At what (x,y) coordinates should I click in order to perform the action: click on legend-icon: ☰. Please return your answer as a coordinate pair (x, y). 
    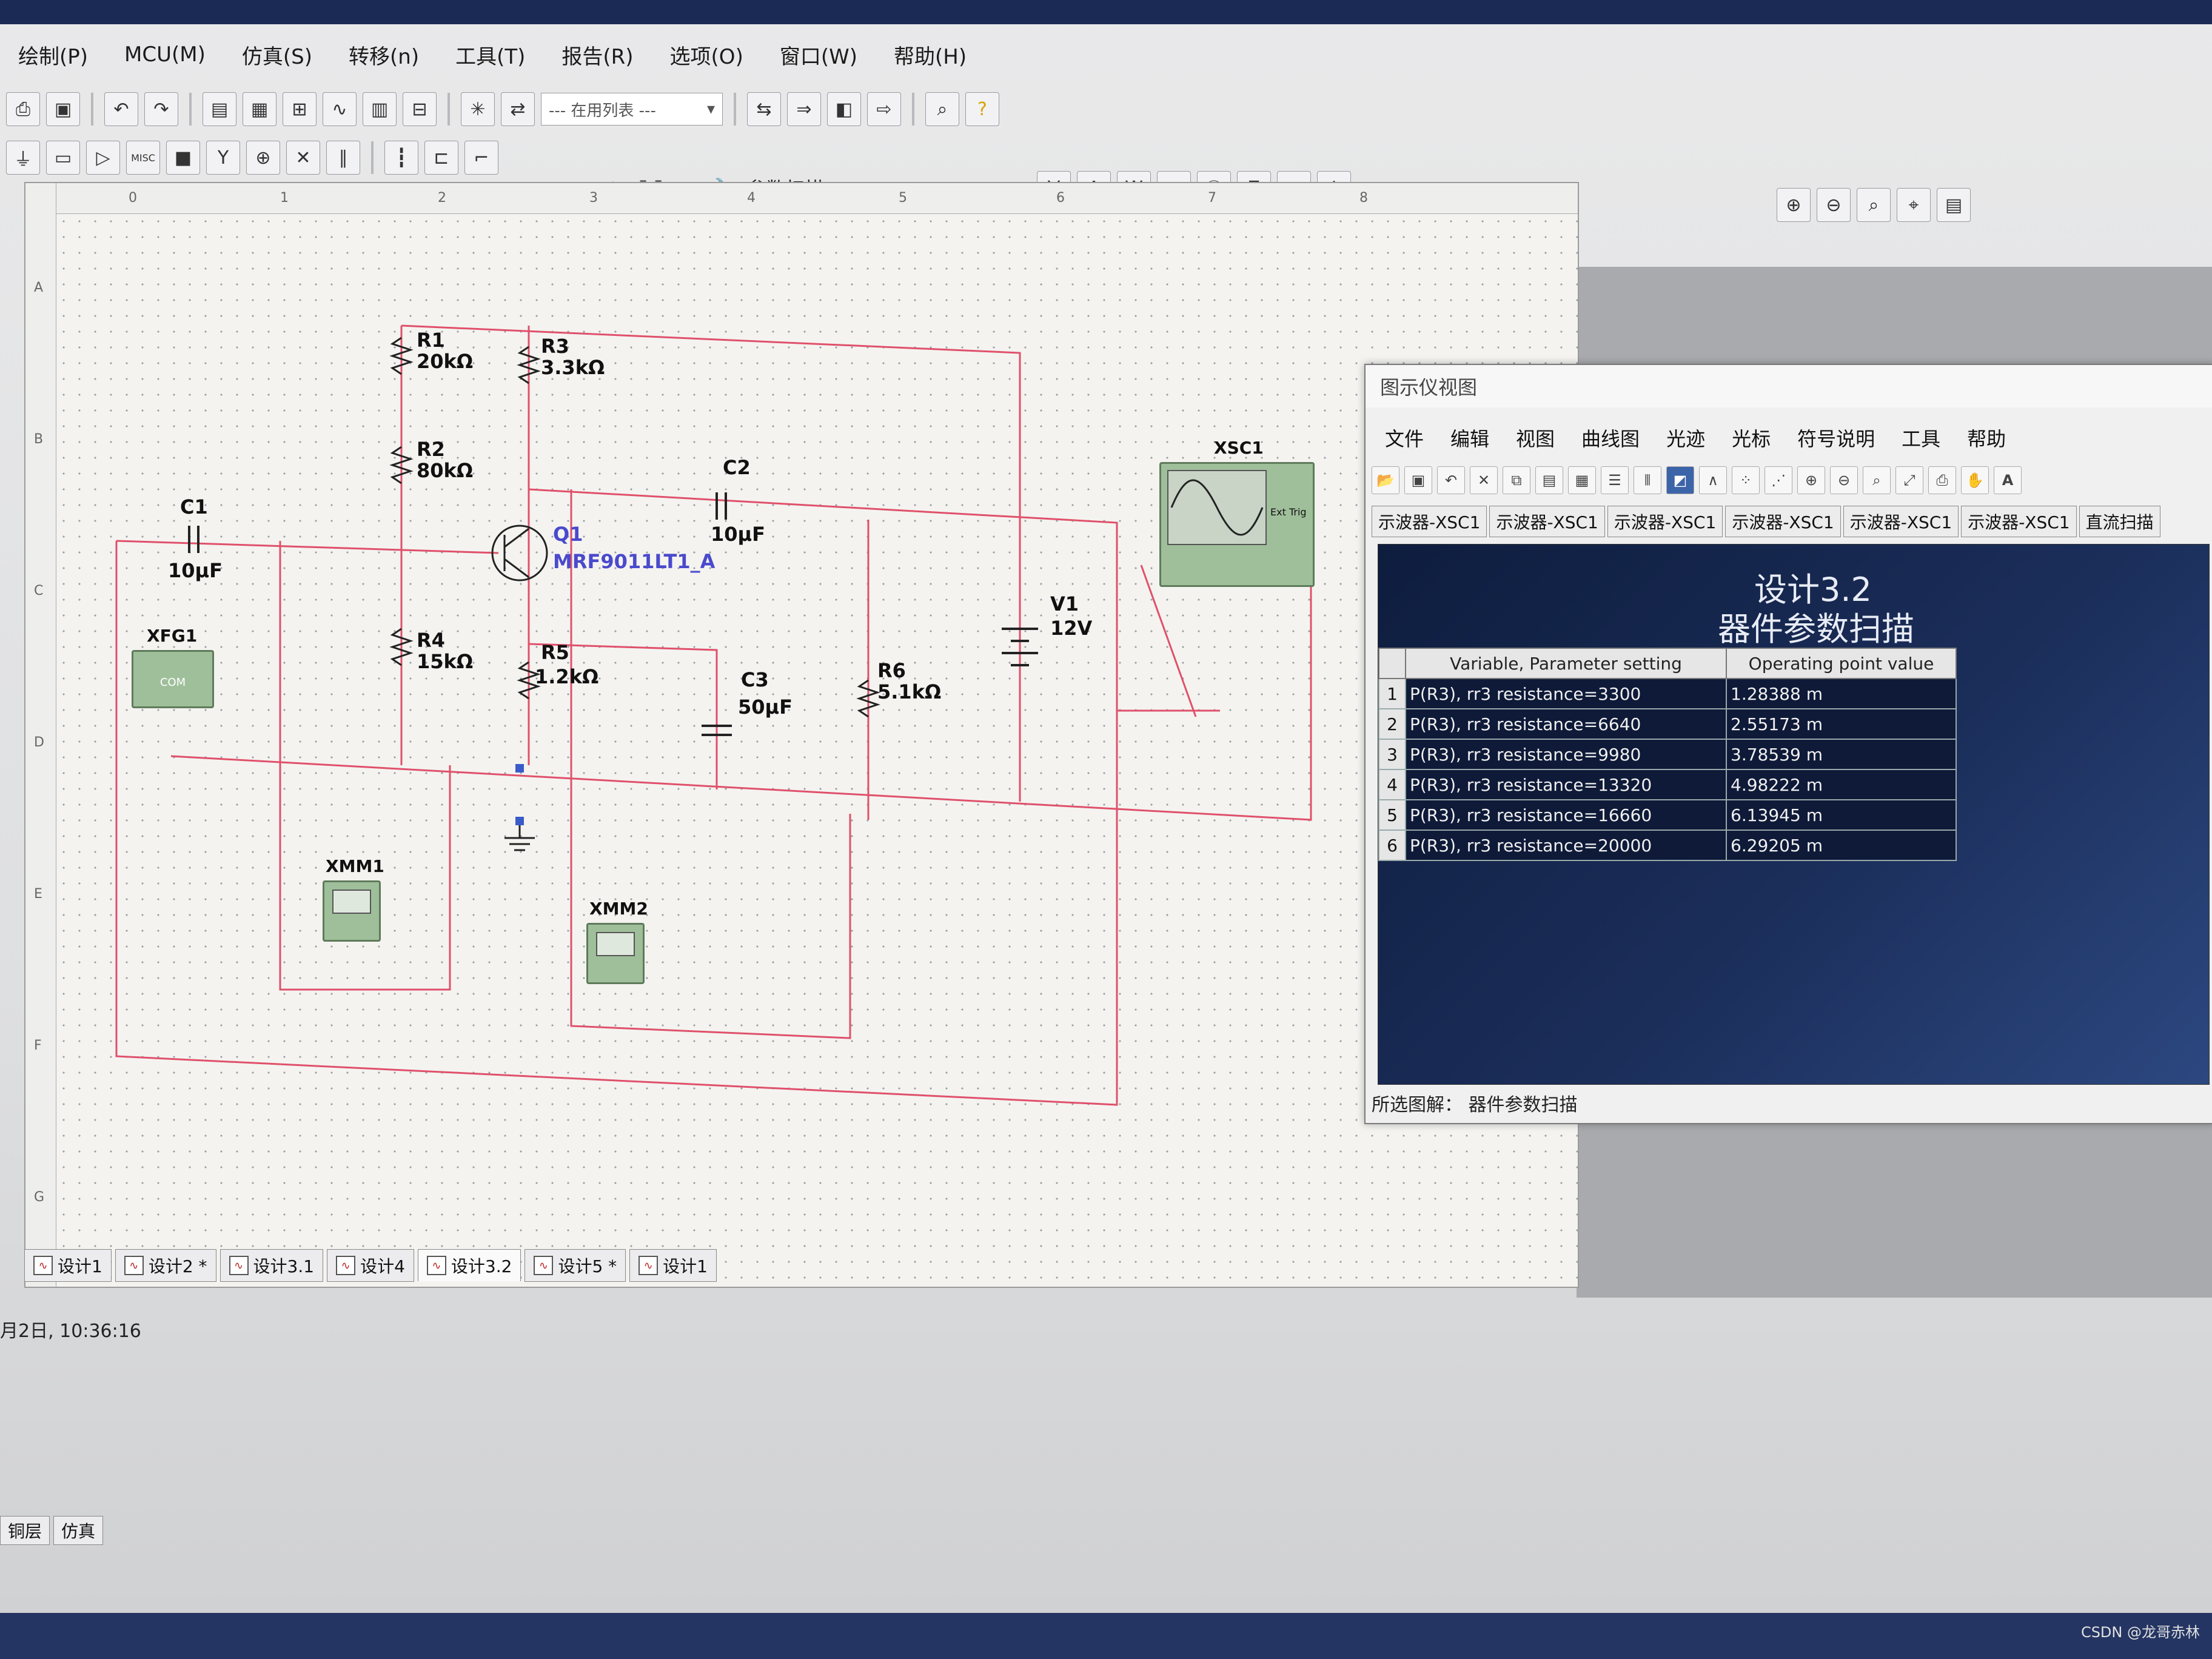
    Looking at the image, I should click on (1615, 480).